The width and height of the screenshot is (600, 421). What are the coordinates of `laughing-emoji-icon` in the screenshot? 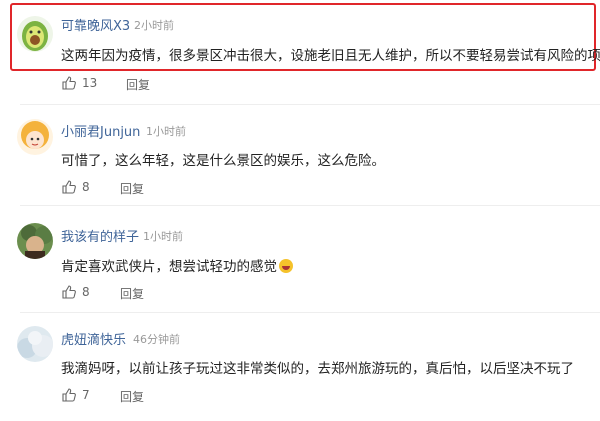 It's located at (286, 266).